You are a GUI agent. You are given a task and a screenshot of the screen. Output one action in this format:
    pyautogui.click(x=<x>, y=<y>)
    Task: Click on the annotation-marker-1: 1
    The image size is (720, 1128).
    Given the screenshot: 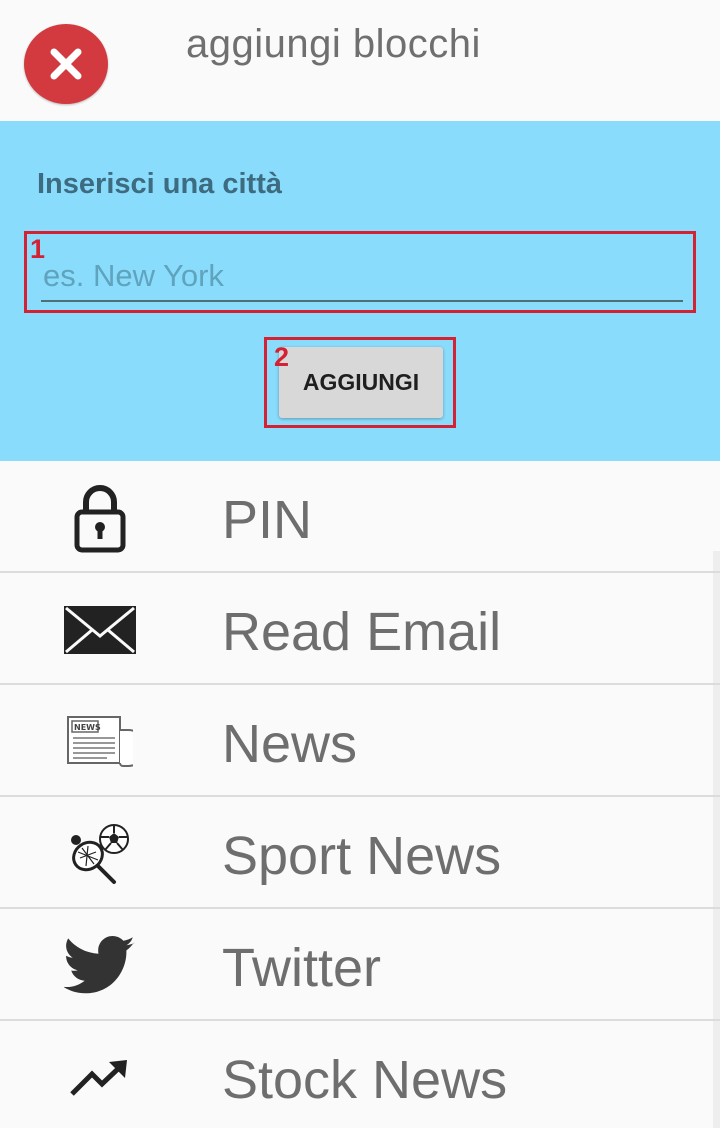 What is the action you would take?
    pyautogui.click(x=38, y=249)
    